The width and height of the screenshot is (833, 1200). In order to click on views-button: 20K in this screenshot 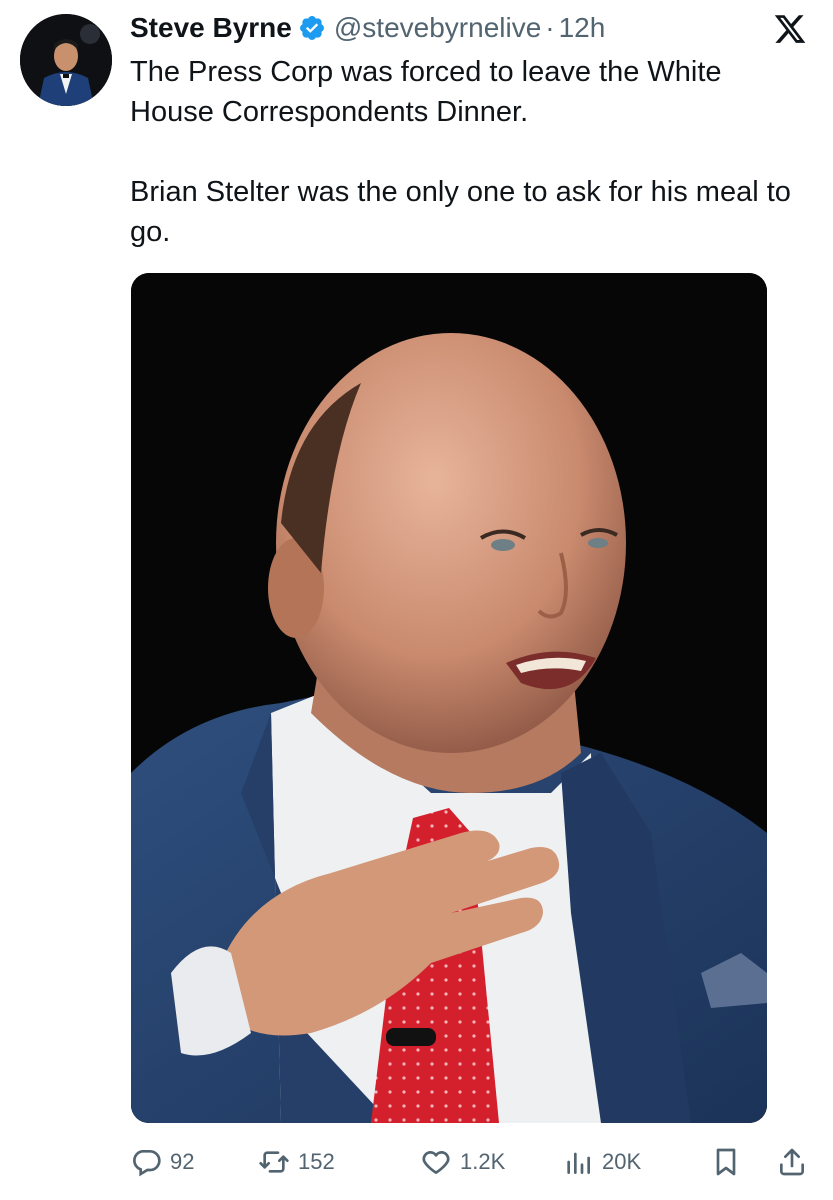, I will do `click(601, 1162)`.